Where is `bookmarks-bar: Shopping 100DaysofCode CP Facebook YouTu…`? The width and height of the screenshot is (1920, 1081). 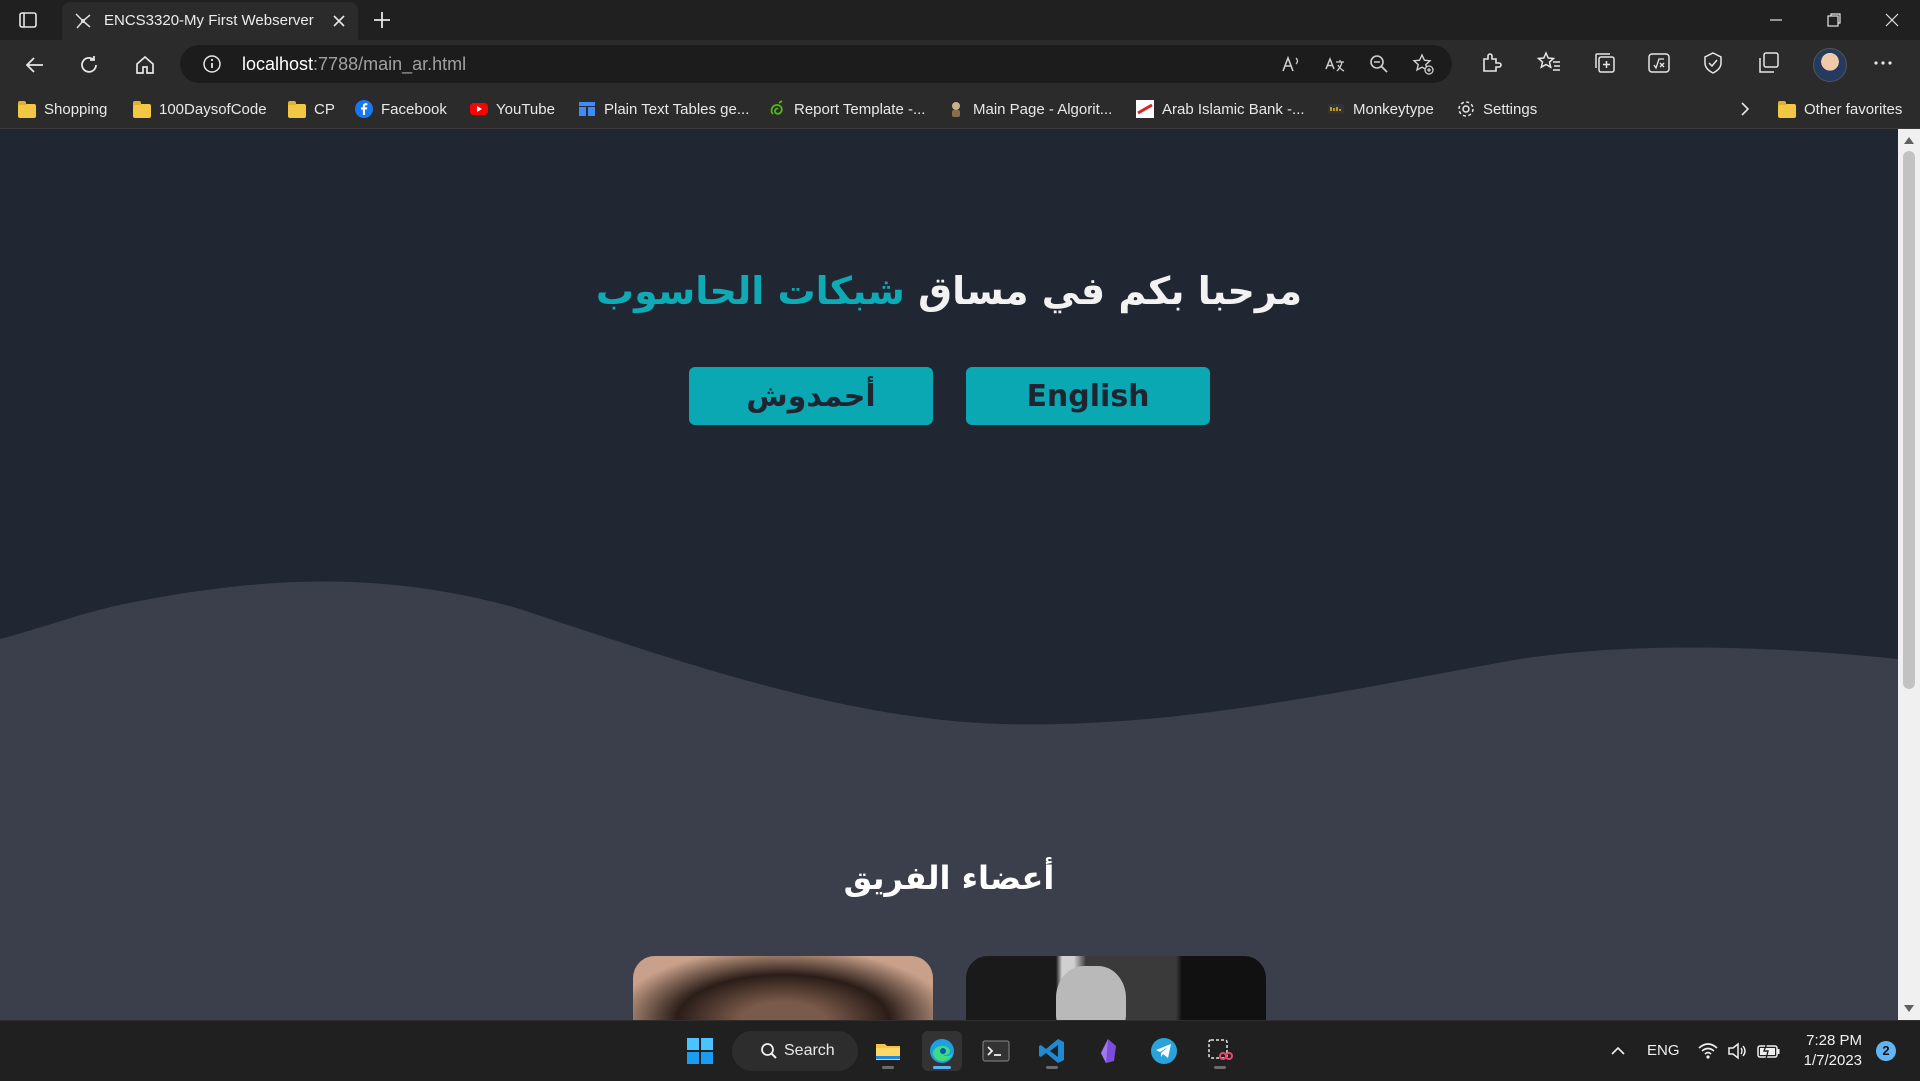
bookmarks-bar: Shopping 100DaysofCode CP Facebook YouTu… is located at coordinates (960, 108).